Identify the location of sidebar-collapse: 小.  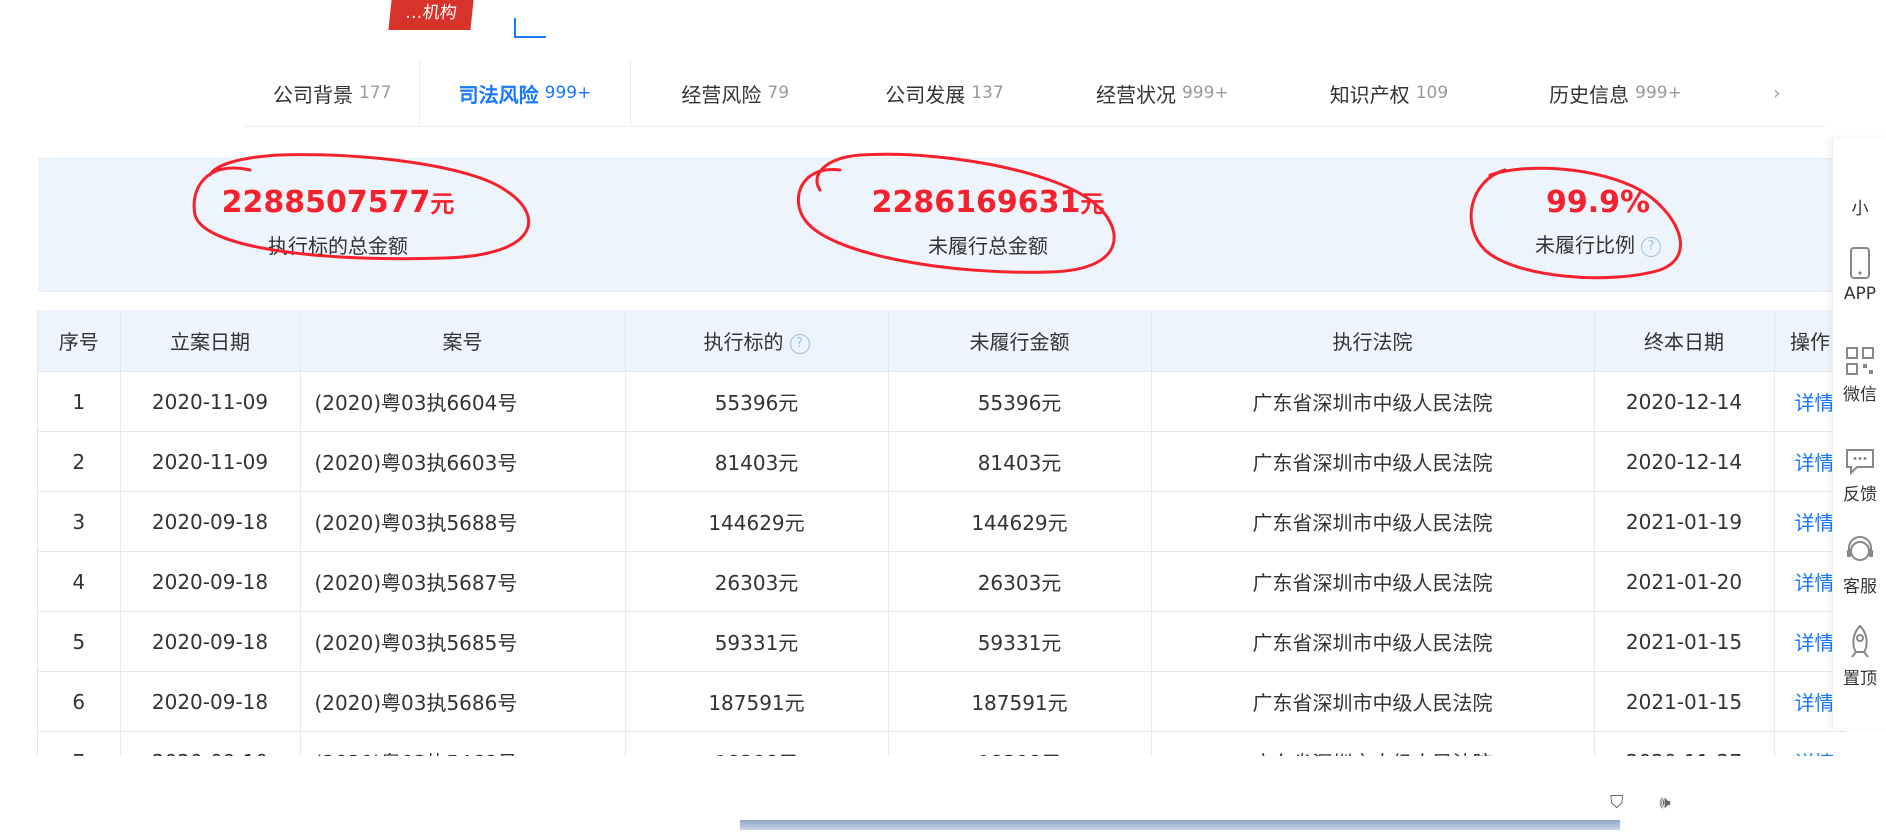
(1859, 206).